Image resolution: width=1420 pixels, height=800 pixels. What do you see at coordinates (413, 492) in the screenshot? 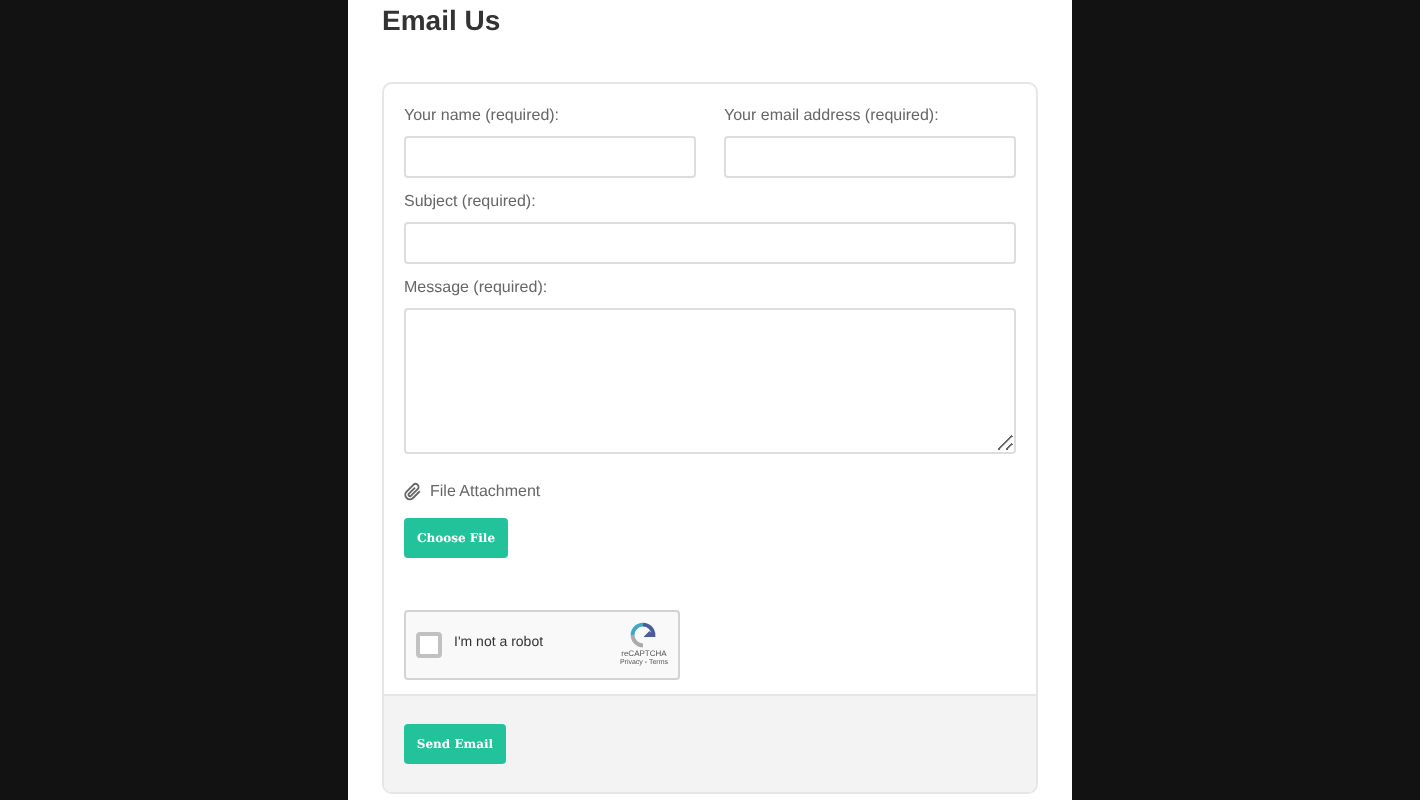
I see `paperclip-icon` at bounding box center [413, 492].